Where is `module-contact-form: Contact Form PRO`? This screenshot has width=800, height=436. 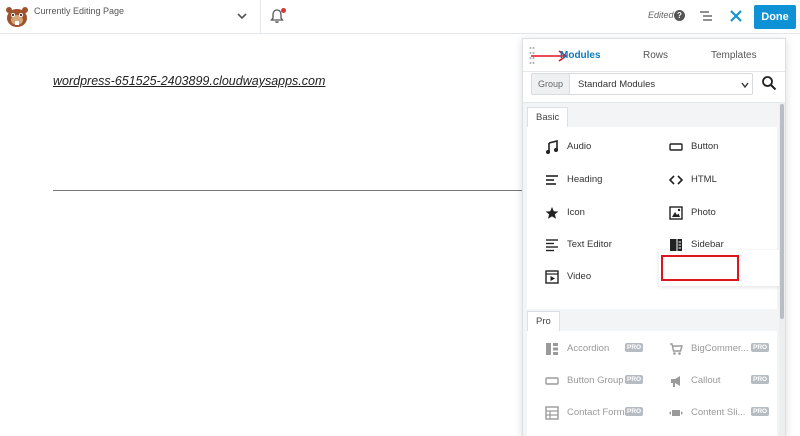
module-contact-form: Contact Form PRO is located at coordinates (595, 413).